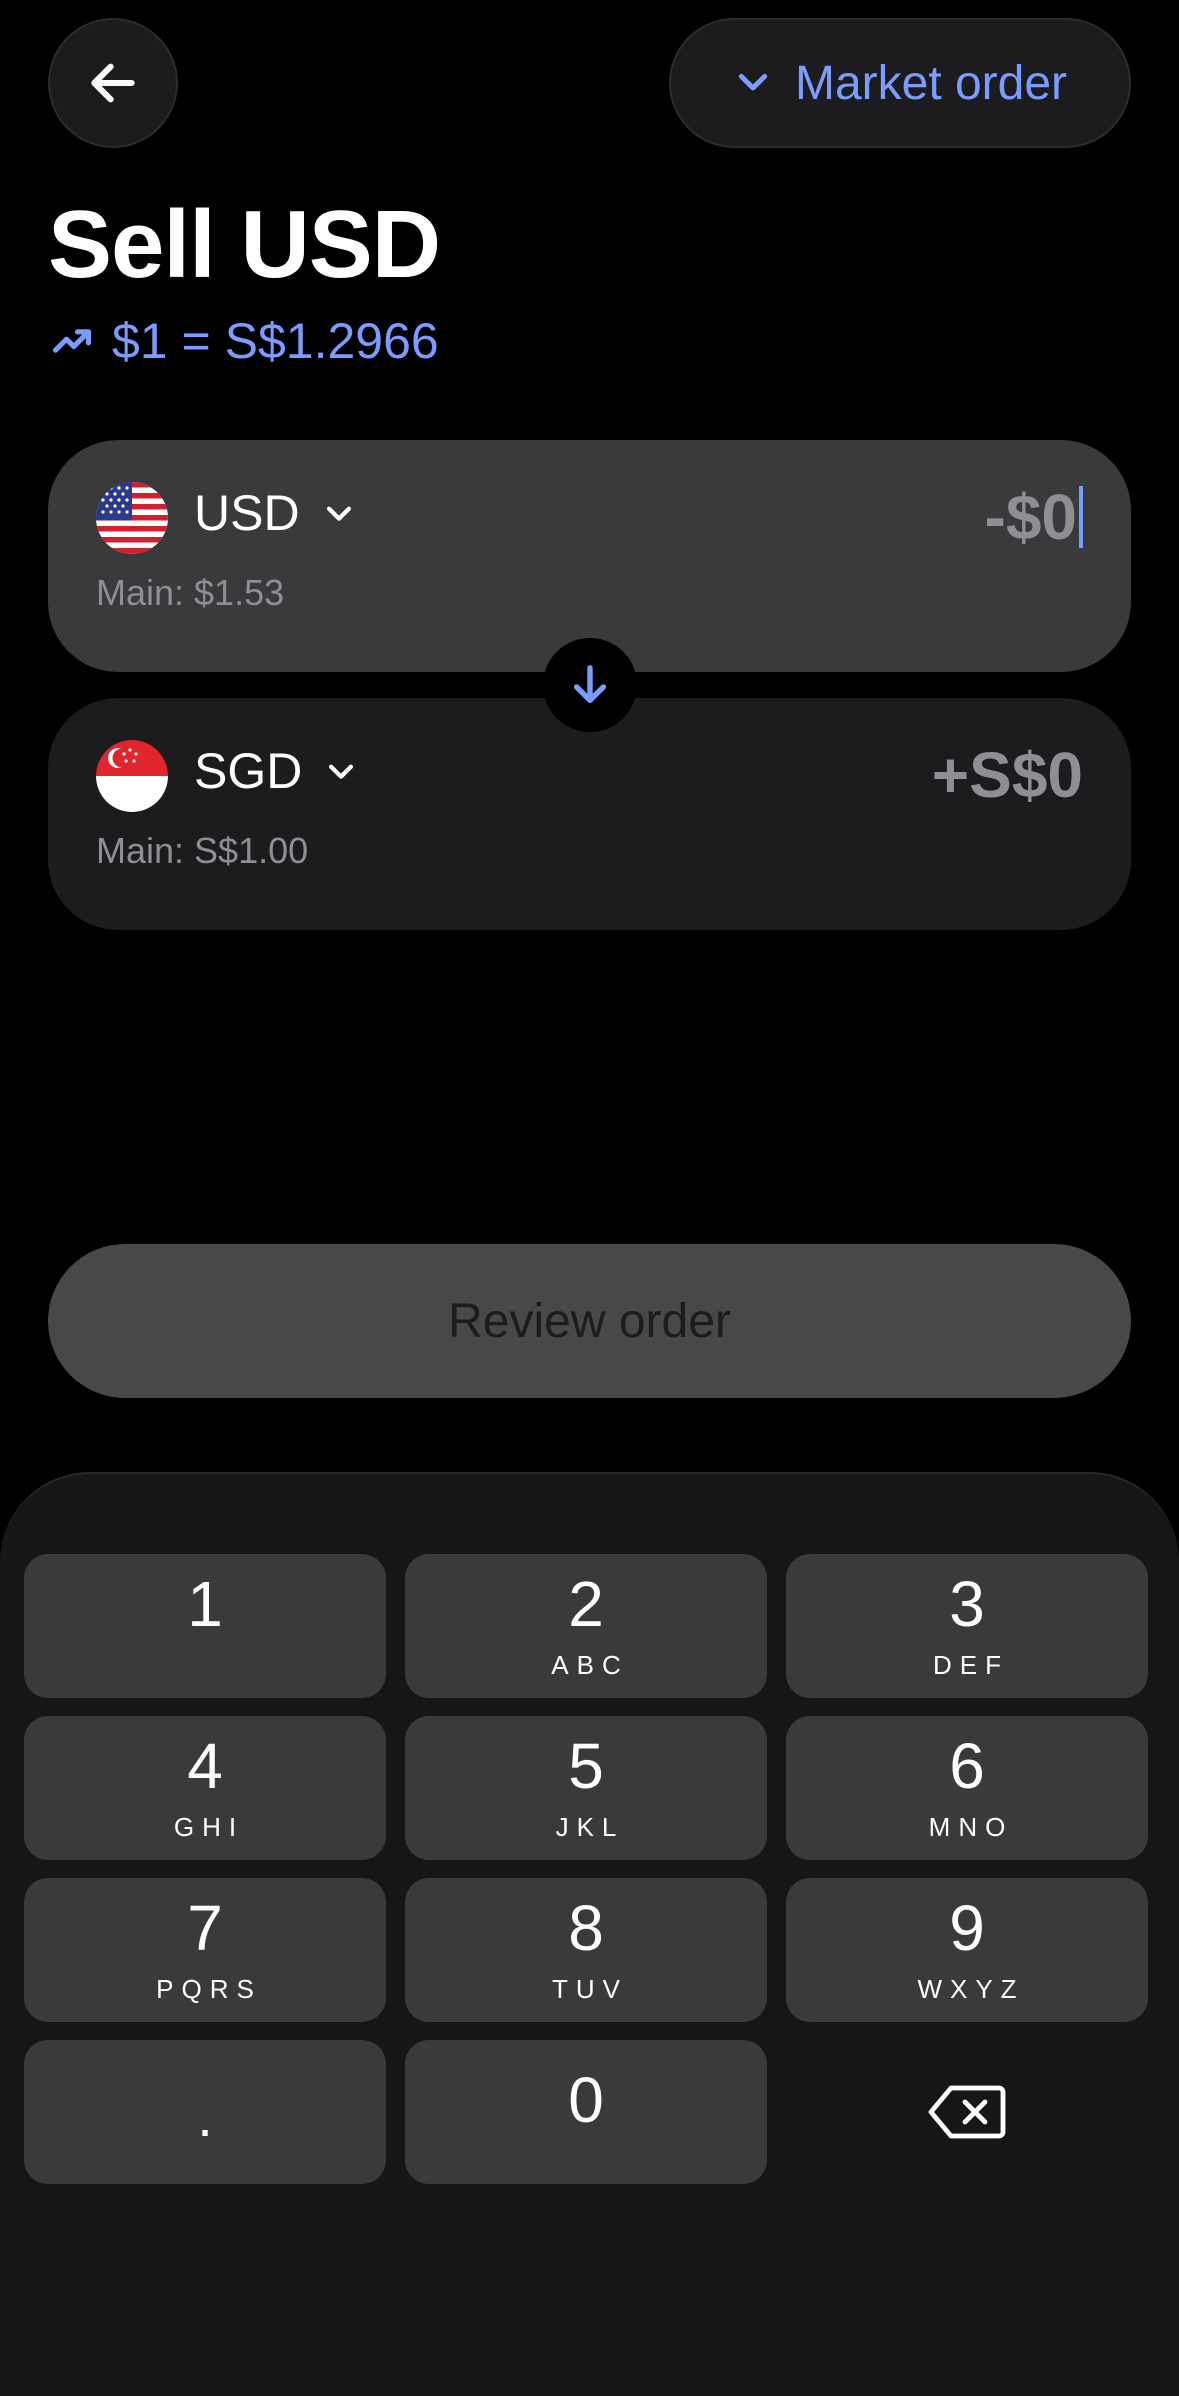  Describe the element at coordinates (586, 1626) in the screenshot. I see `key-2: 2 ABC` at that location.